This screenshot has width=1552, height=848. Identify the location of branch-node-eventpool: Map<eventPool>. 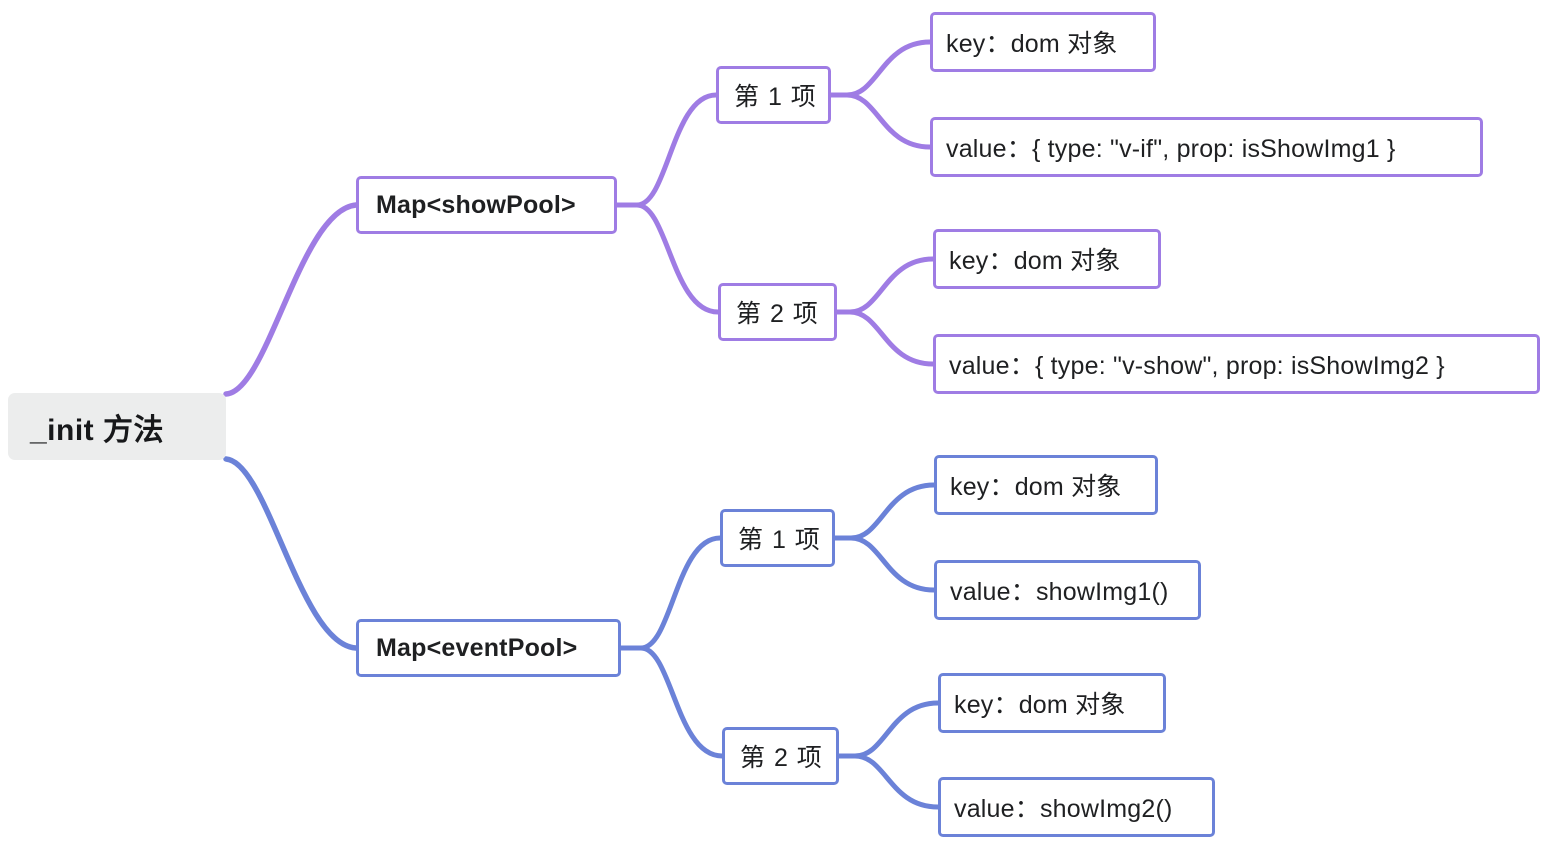
(488, 648).